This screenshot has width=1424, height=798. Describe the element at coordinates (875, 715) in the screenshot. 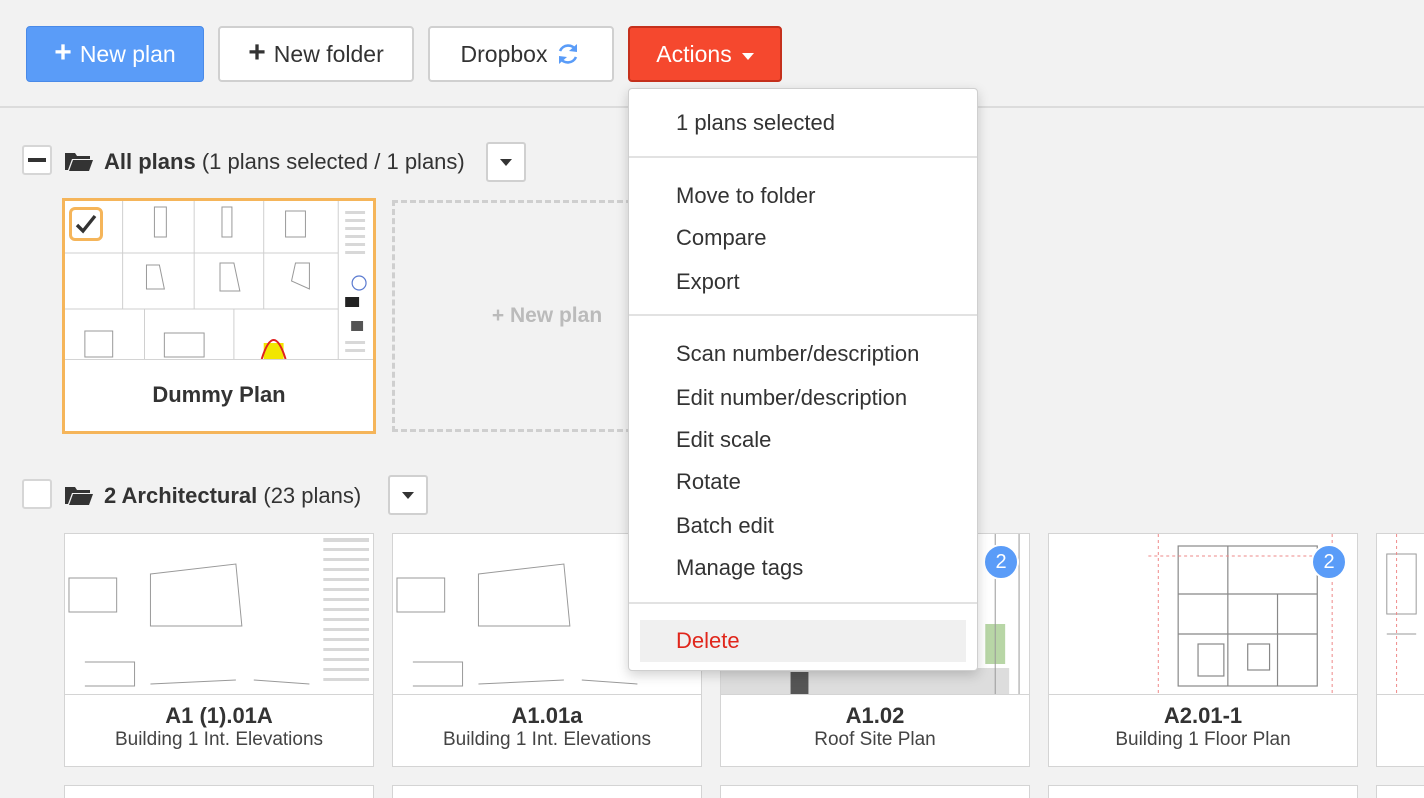

I see `plan-title: A1.02` at that location.